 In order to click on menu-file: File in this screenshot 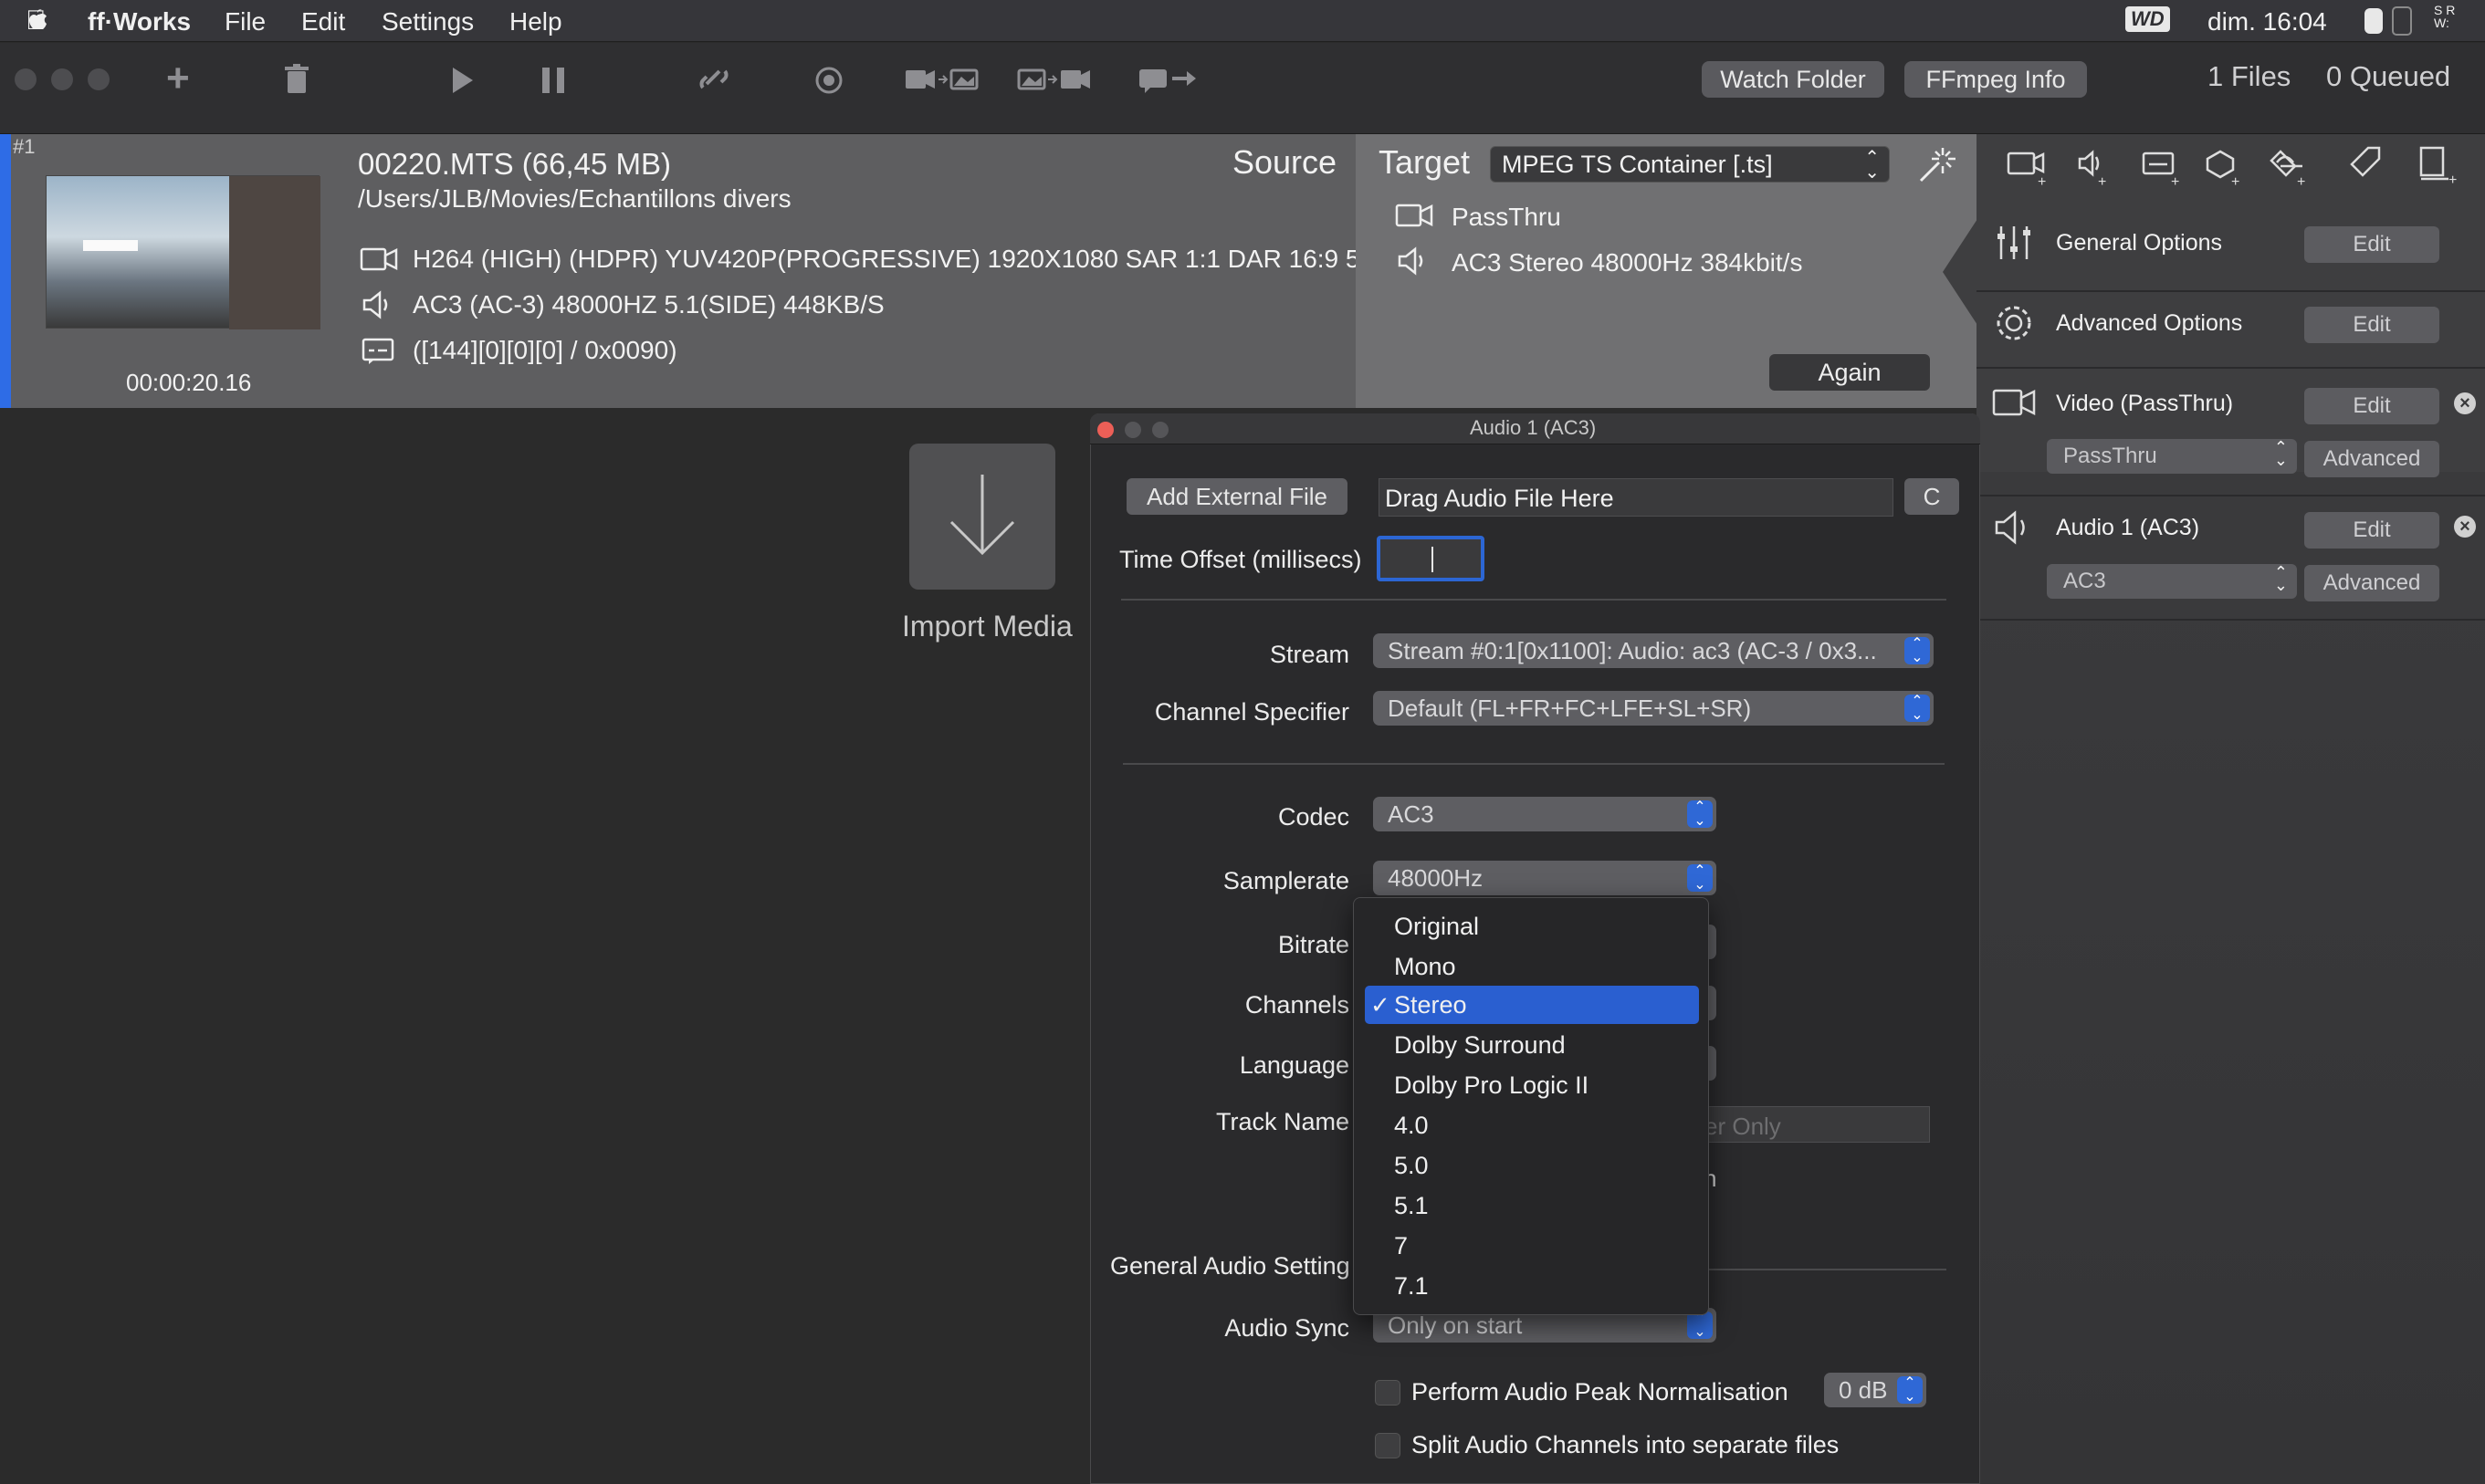, I will do `click(245, 22)`.